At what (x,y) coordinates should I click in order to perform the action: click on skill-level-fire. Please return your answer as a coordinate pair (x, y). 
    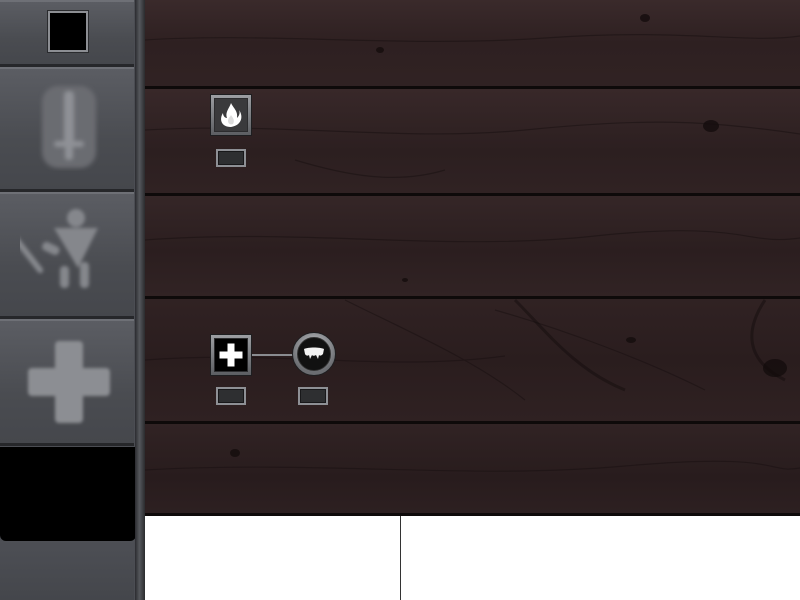
    Looking at the image, I should click on (231, 158).